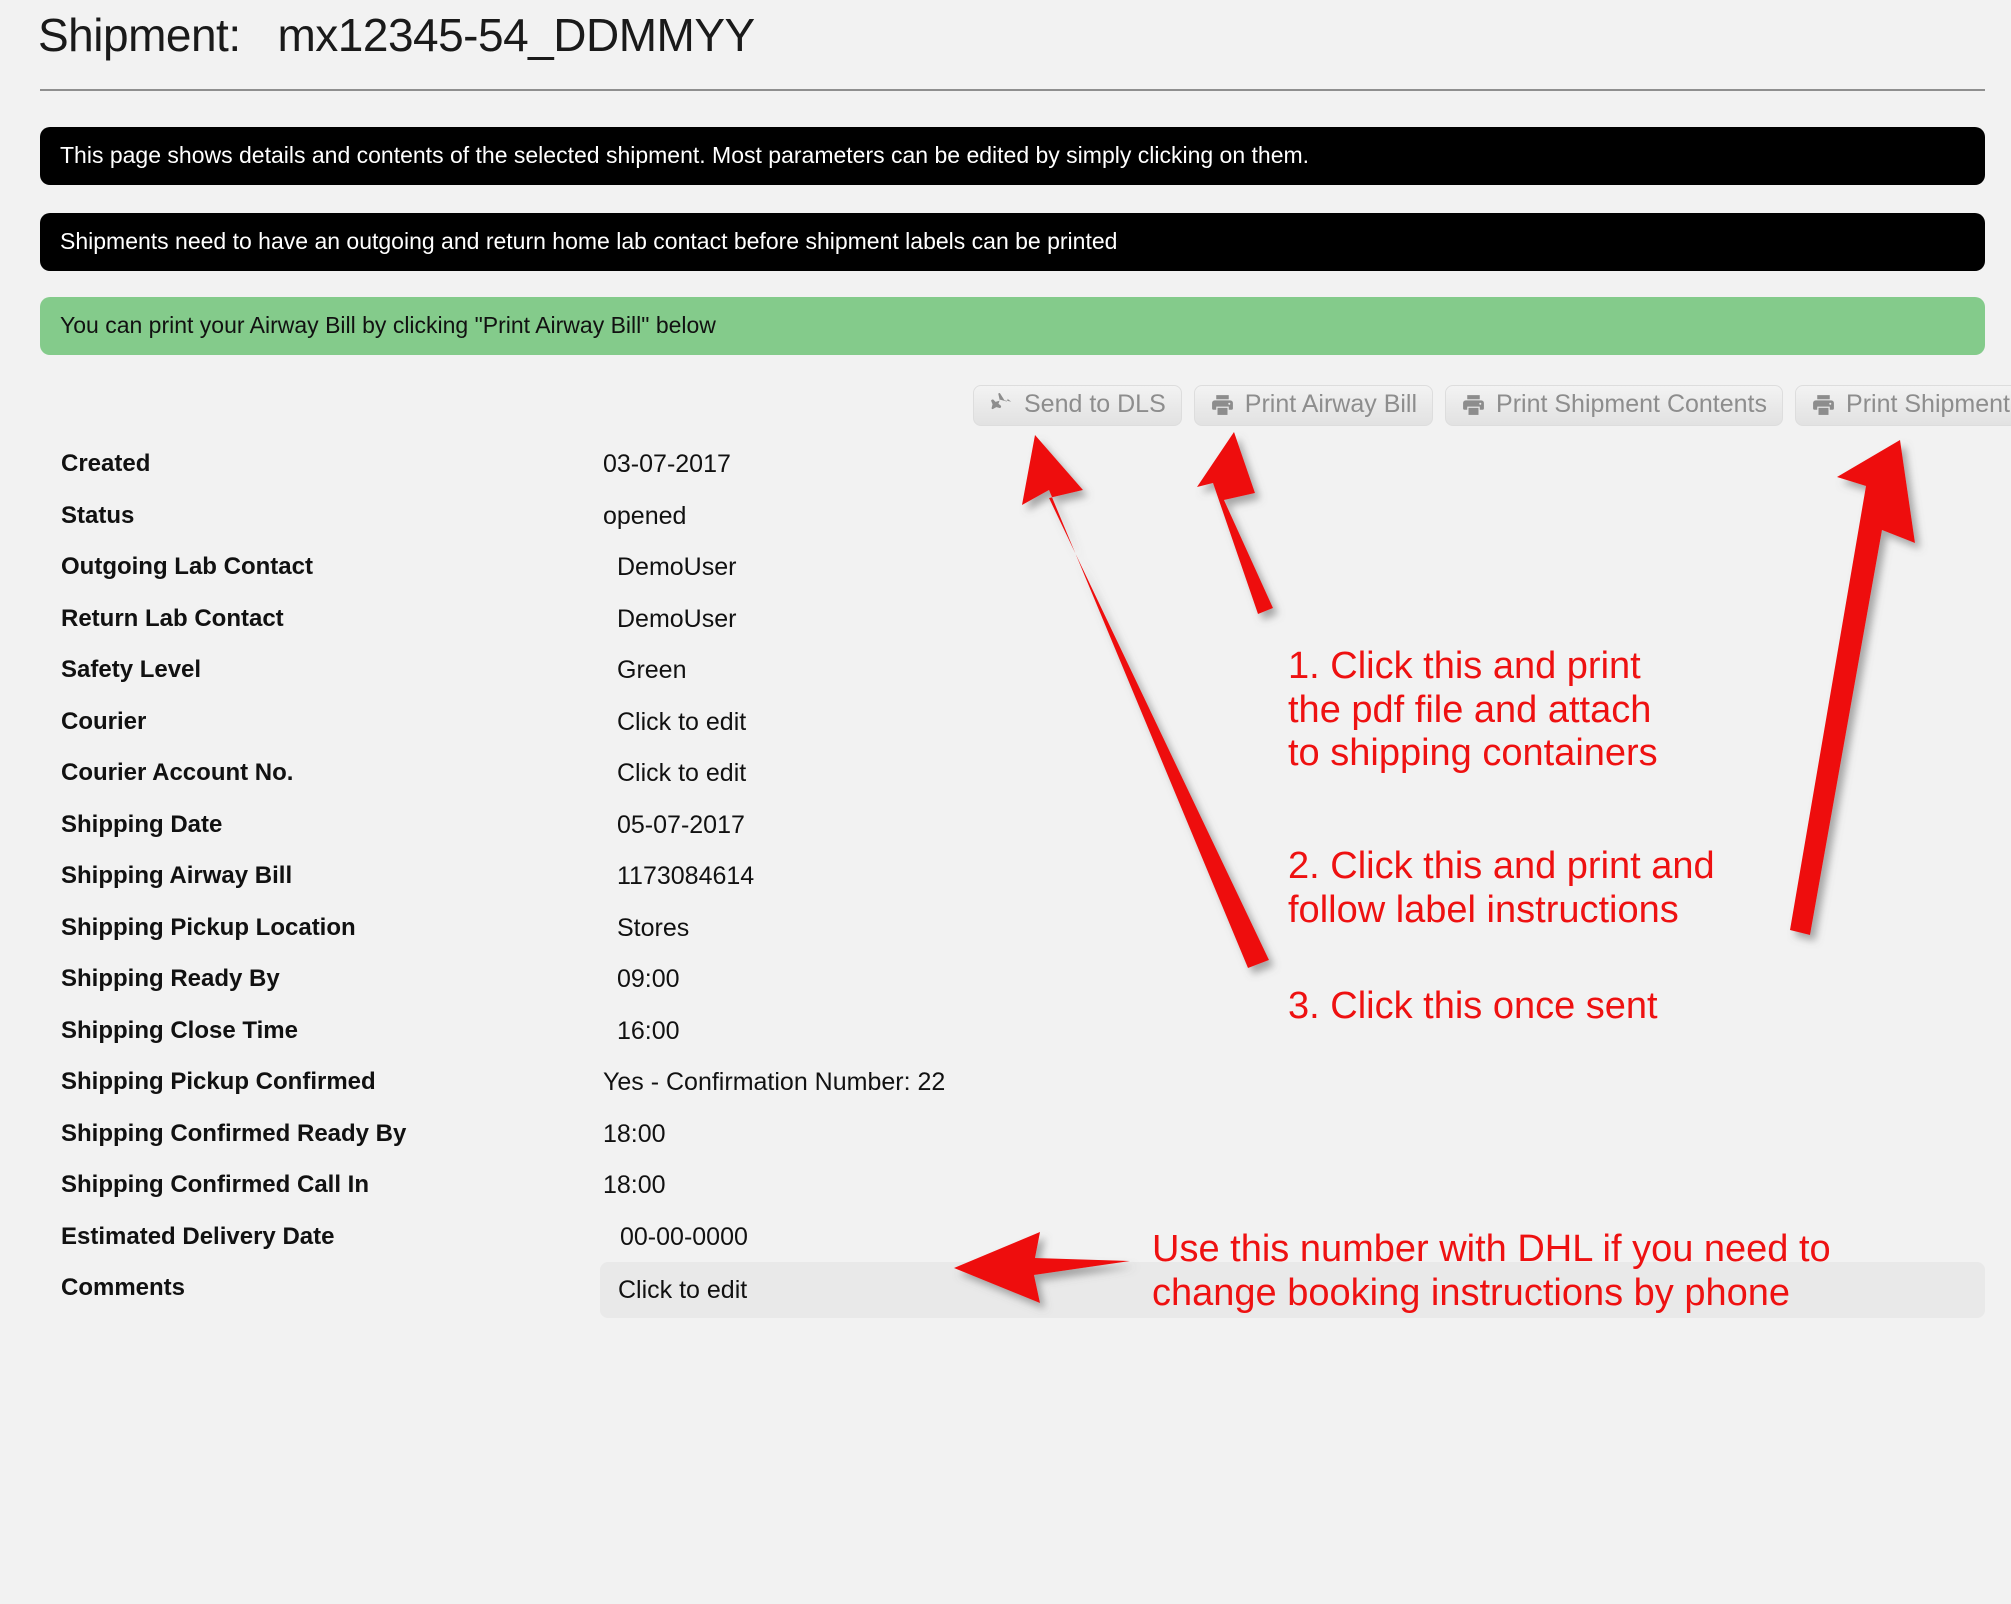 The height and width of the screenshot is (1604, 2011). What do you see at coordinates (648, 979) in the screenshot?
I see `detail-value: 09:00` at bounding box center [648, 979].